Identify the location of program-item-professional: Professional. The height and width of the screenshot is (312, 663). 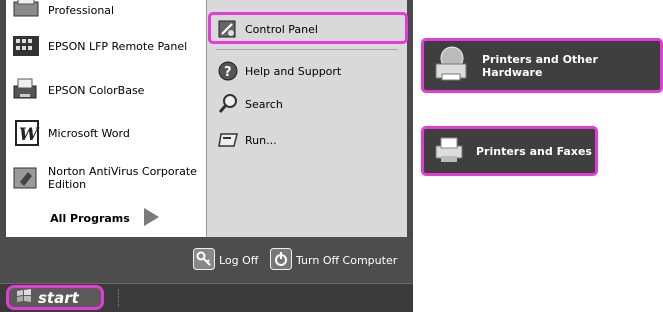
(106, 14).